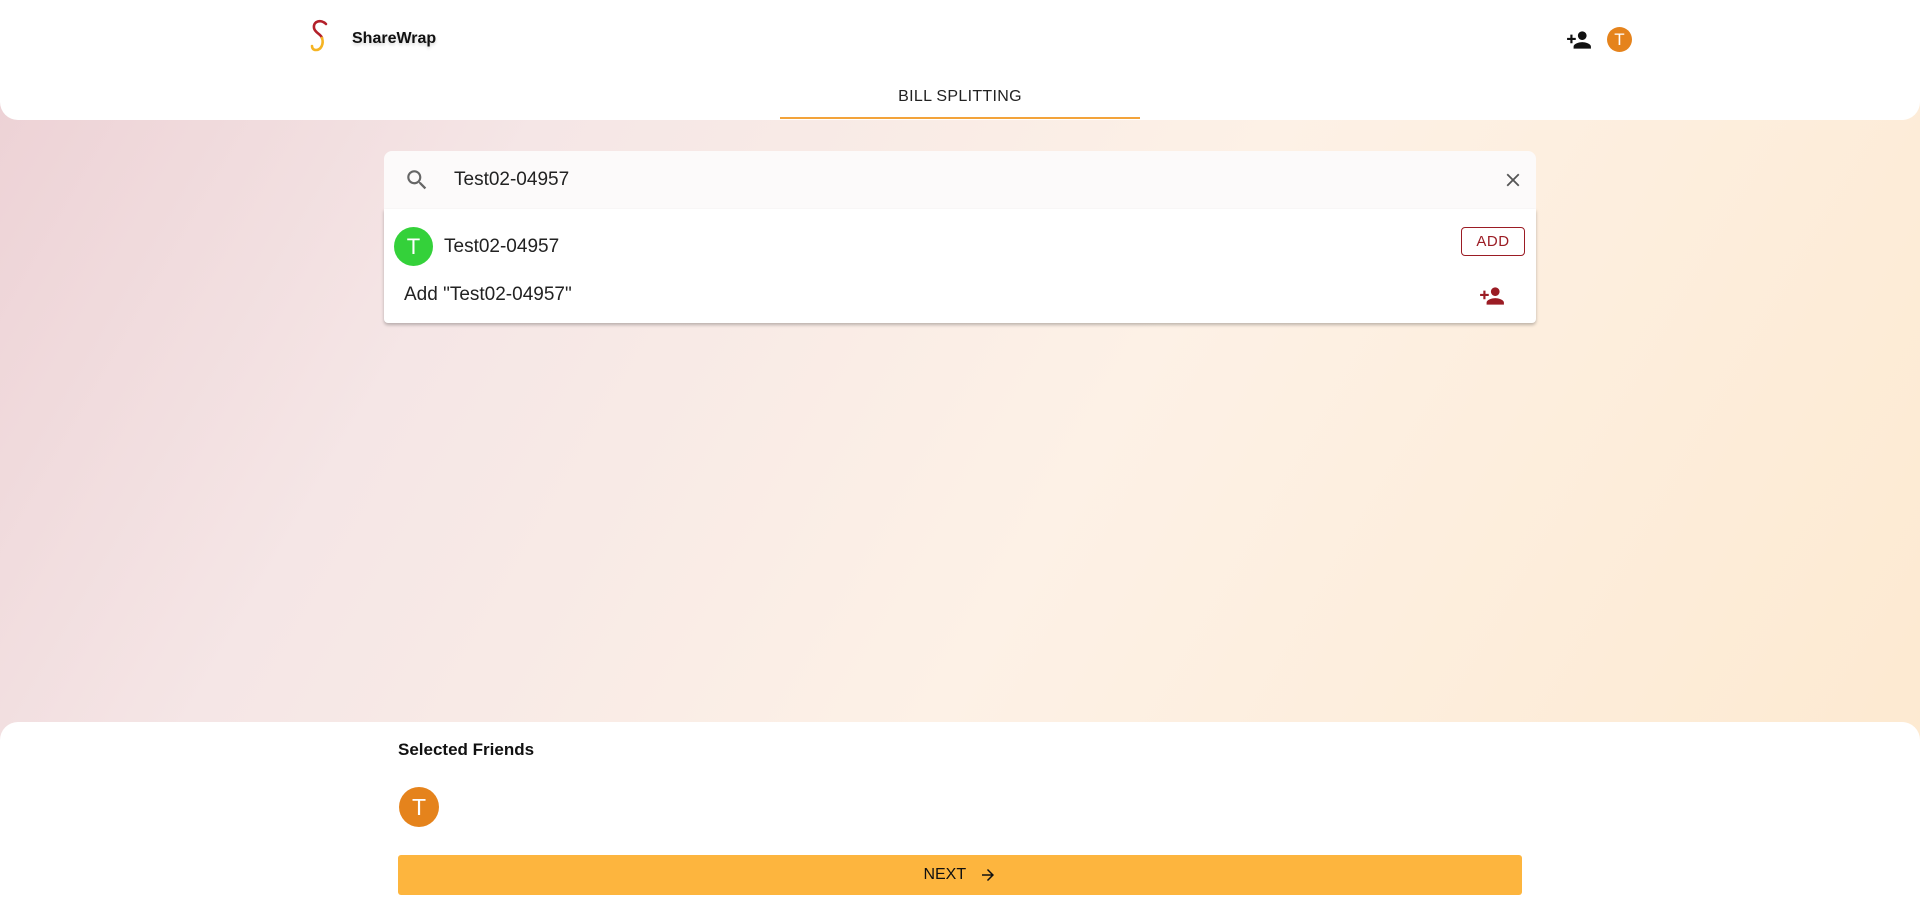 This screenshot has height=911, width=1920. Describe the element at coordinates (413, 246) in the screenshot. I see `result-avatar: T` at that location.